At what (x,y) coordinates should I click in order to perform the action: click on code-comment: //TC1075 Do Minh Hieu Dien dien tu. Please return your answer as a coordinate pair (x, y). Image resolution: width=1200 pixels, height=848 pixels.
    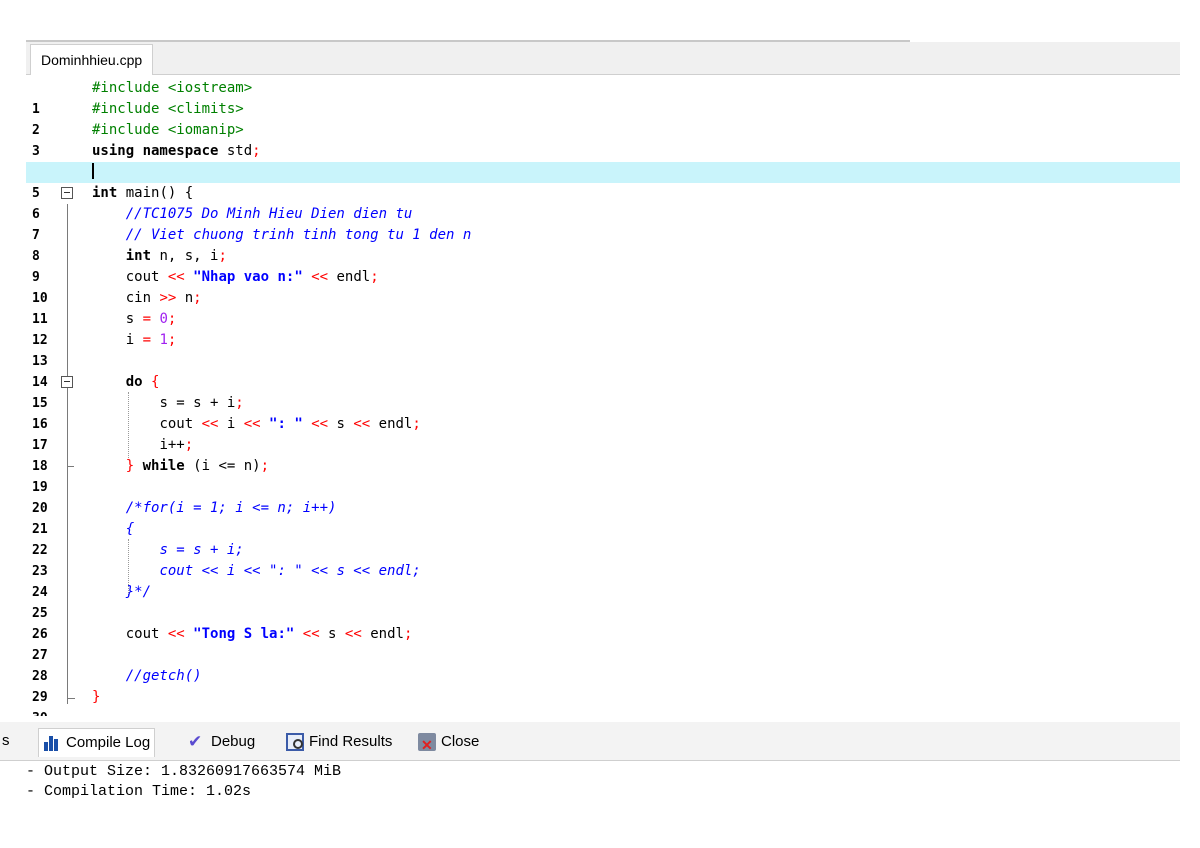
    Looking at the image, I should click on (269, 214).